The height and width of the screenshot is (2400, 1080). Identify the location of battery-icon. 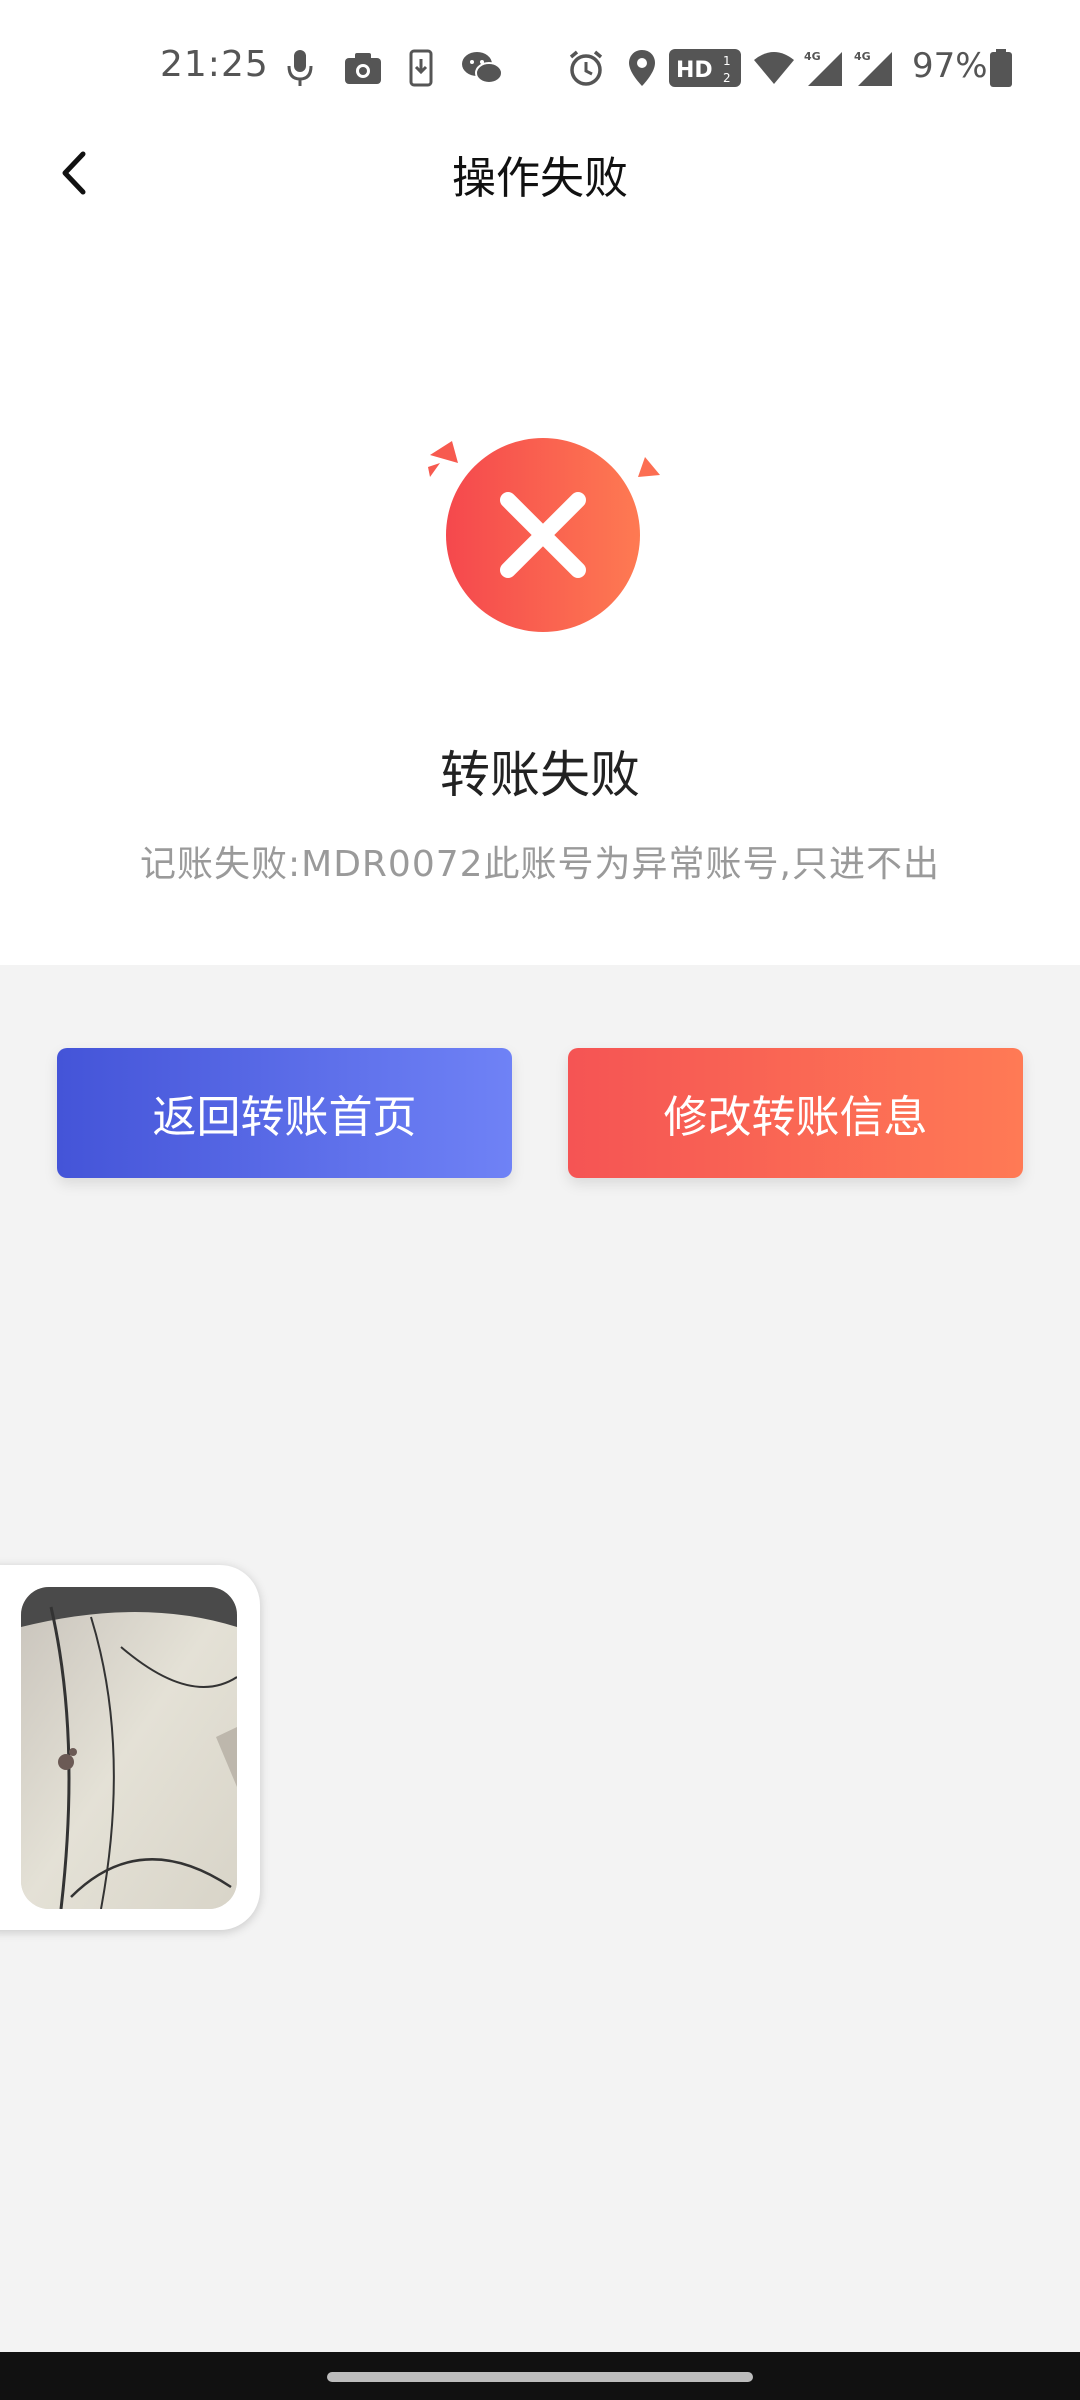
(1001, 68).